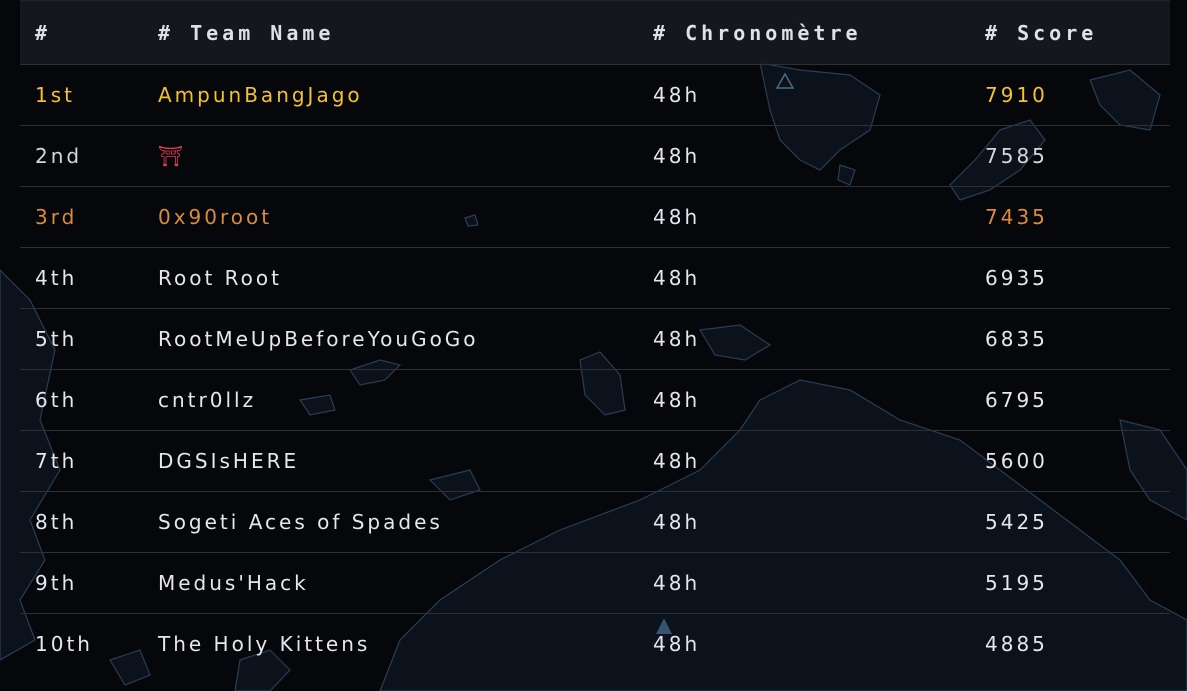  What do you see at coordinates (220, 278) in the screenshot?
I see `team-name-cell: Root Root` at bounding box center [220, 278].